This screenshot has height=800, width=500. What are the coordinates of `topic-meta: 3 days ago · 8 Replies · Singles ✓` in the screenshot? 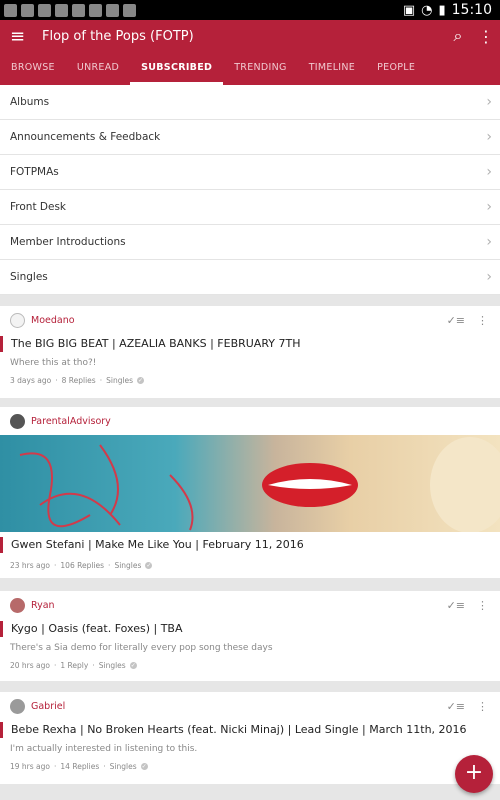 It's located at (77, 380).